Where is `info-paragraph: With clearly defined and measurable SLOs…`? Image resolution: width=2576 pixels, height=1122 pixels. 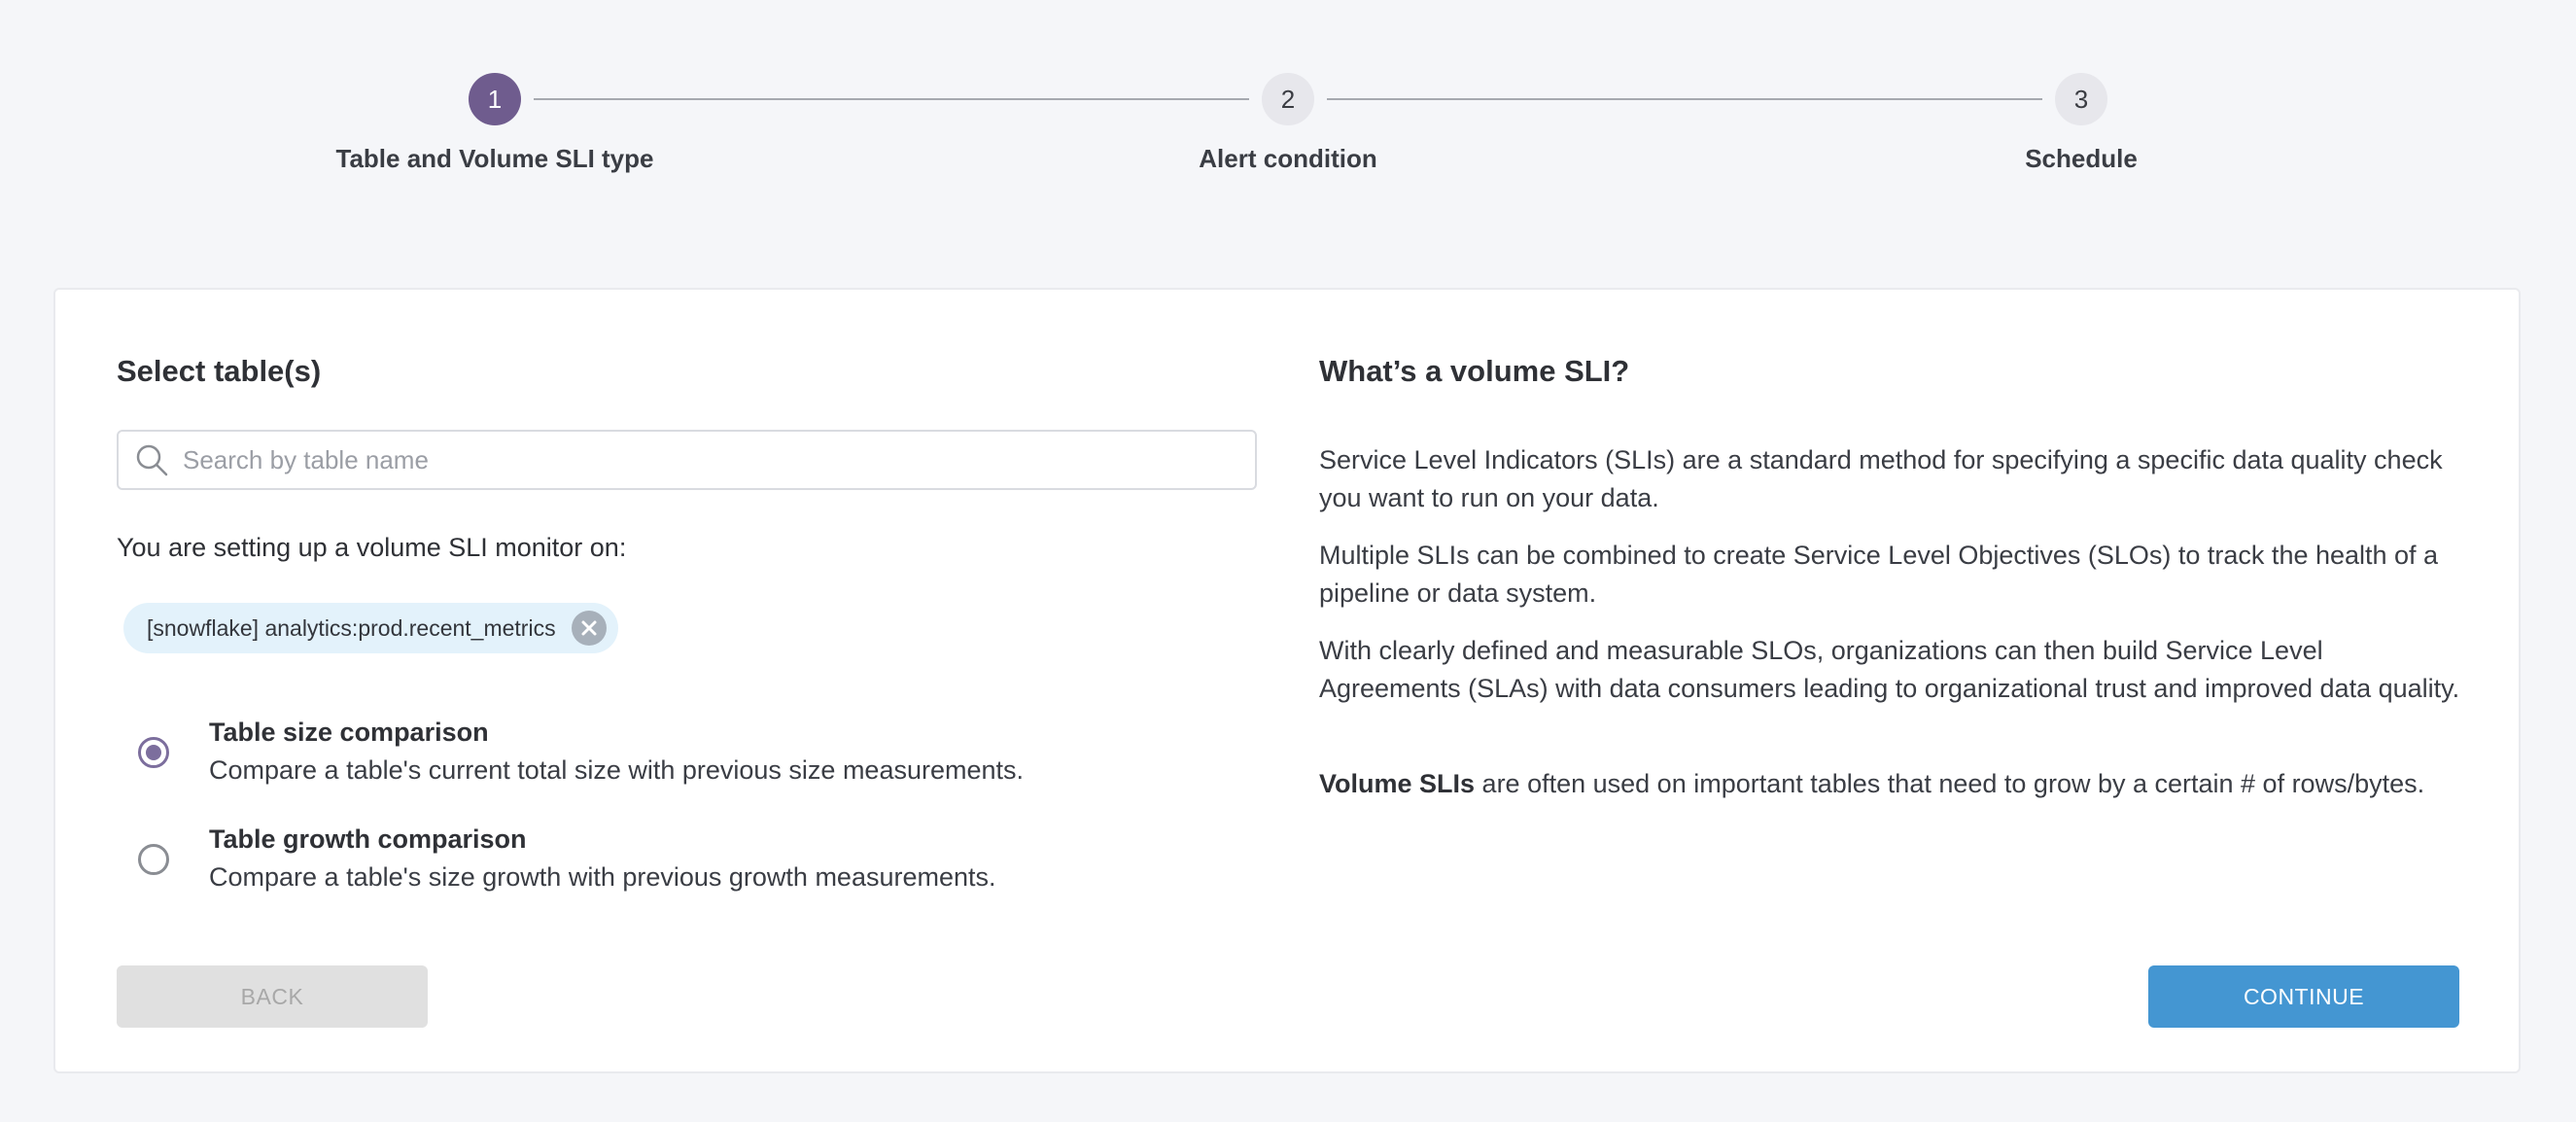 info-paragraph: With clearly defined and measurable SLOs… is located at coordinates (1890, 669).